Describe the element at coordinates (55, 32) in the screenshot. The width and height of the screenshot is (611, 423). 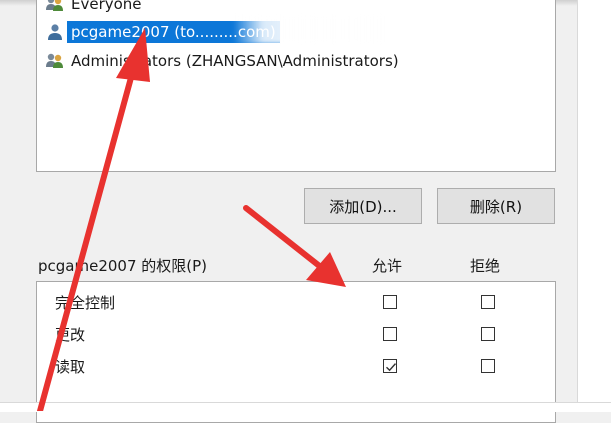
I see `user-icon` at that location.